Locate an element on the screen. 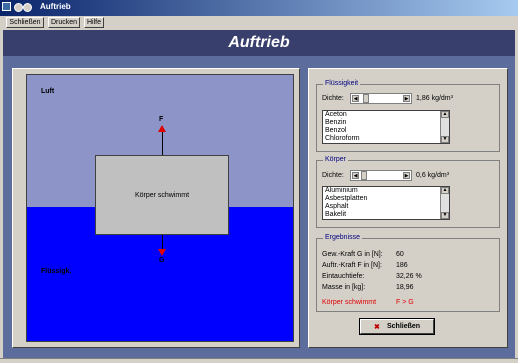 This screenshot has width=518, height=363. body-list-scrollbar: ▲ ▼ is located at coordinates (444, 203).